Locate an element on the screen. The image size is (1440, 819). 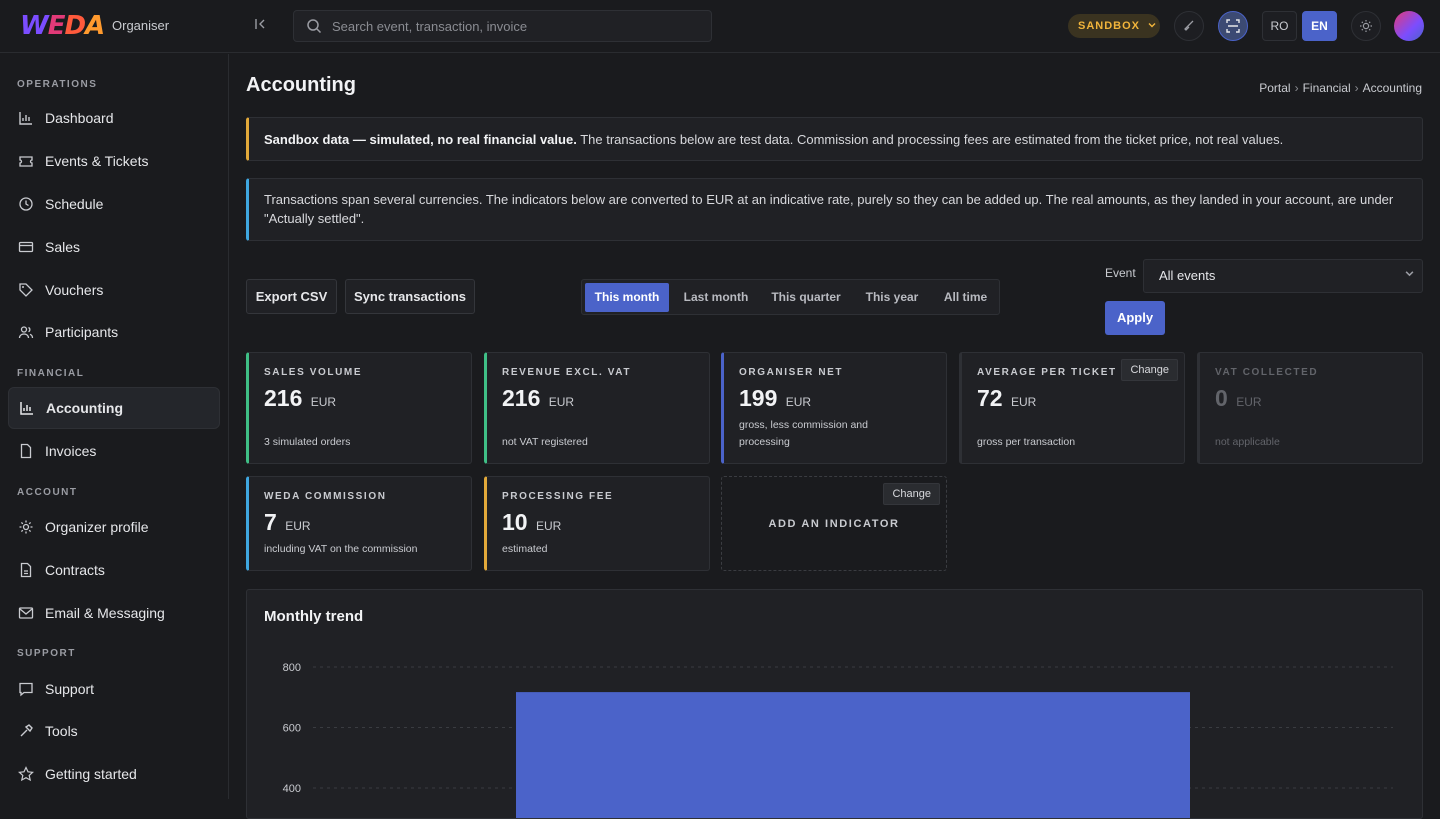
search-box is located at coordinates (502, 26).